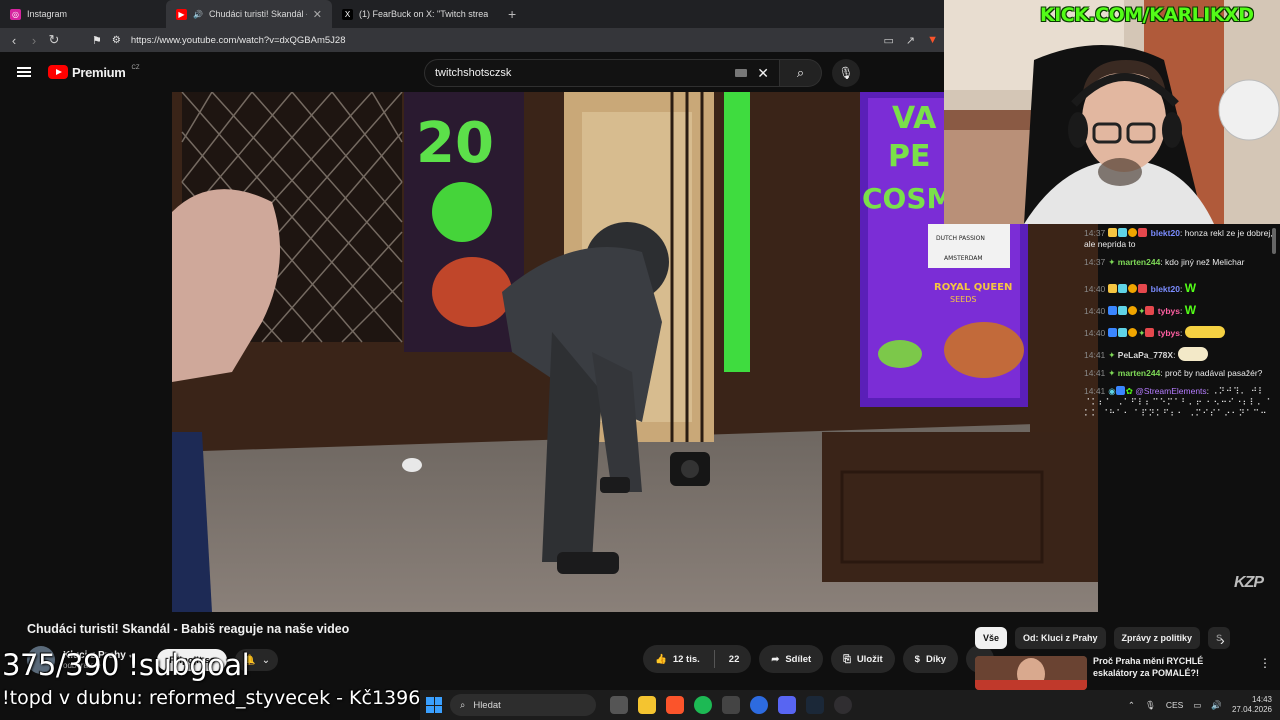 This screenshot has width=1280, height=720. Describe the element at coordinates (54, 40) in the screenshot. I see `reload-icon: ↻` at that location.